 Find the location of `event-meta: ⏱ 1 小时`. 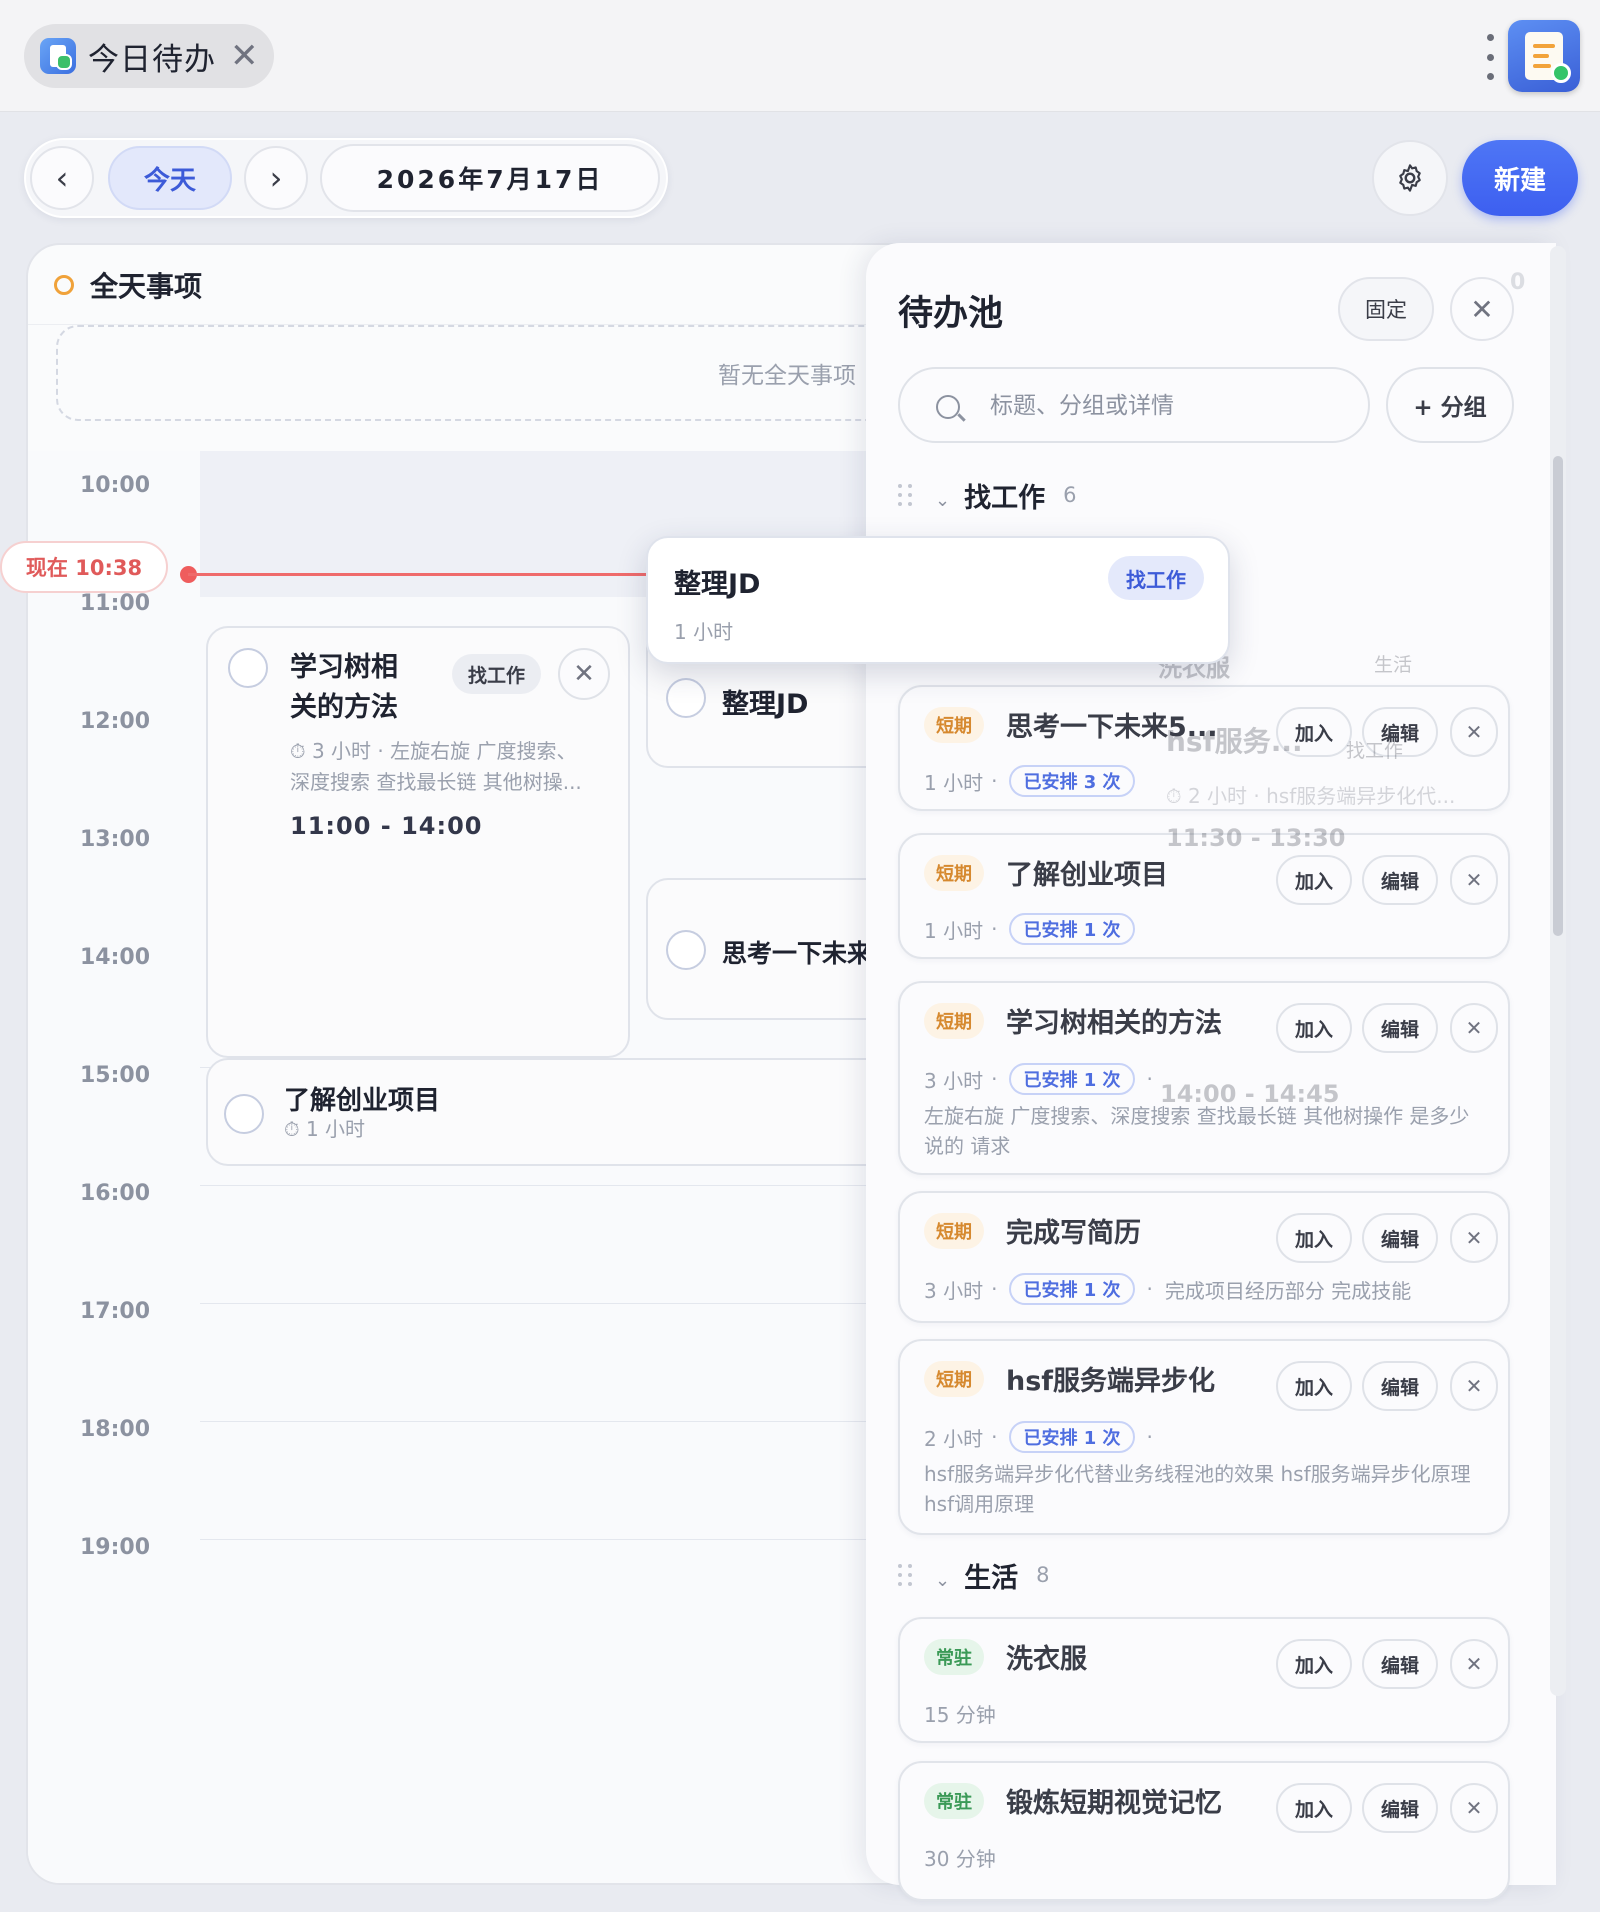

event-meta: ⏱ 1 小时 is located at coordinates (325, 1129).